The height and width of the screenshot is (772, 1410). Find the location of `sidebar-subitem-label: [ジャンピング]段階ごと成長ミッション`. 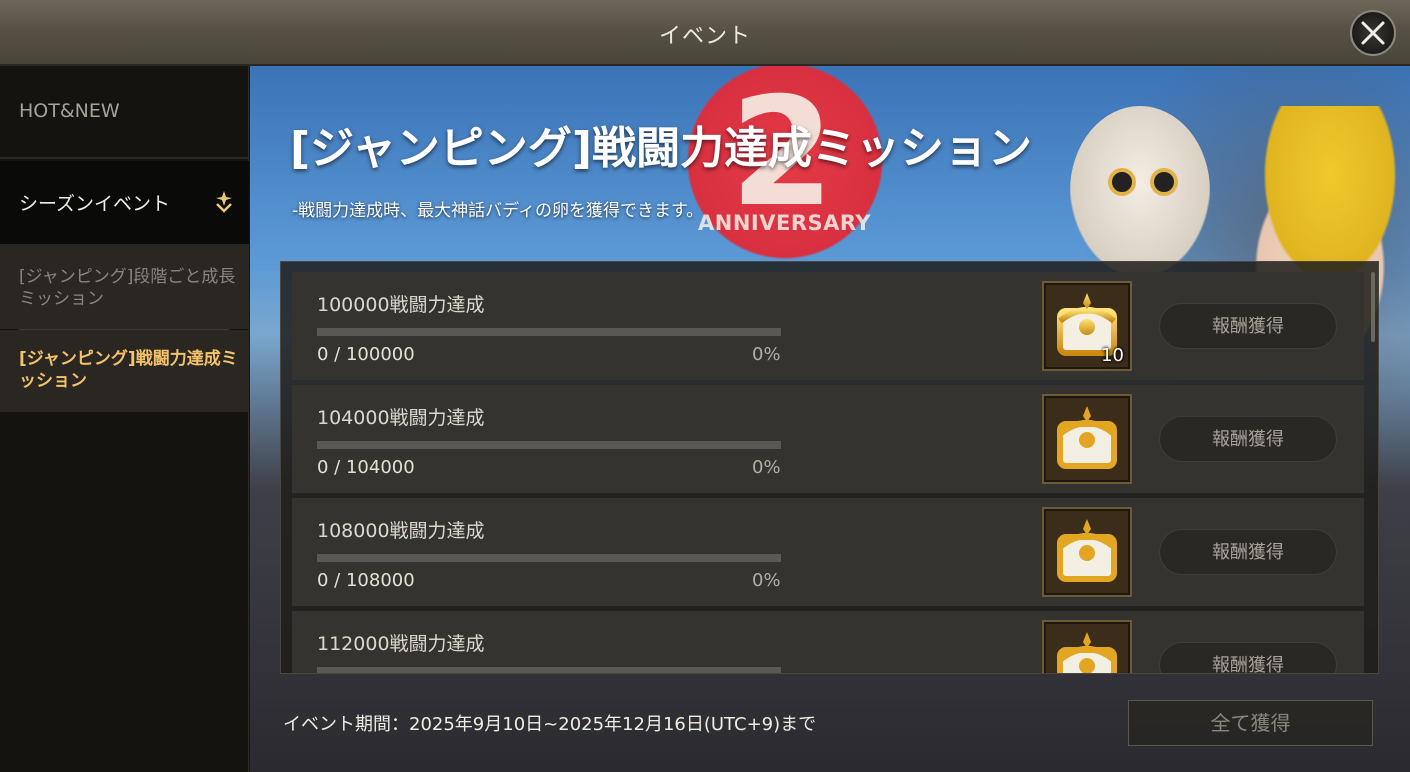

sidebar-subitem-label: [ジャンピング]段階ごと成長ミッション is located at coordinates (127, 288).